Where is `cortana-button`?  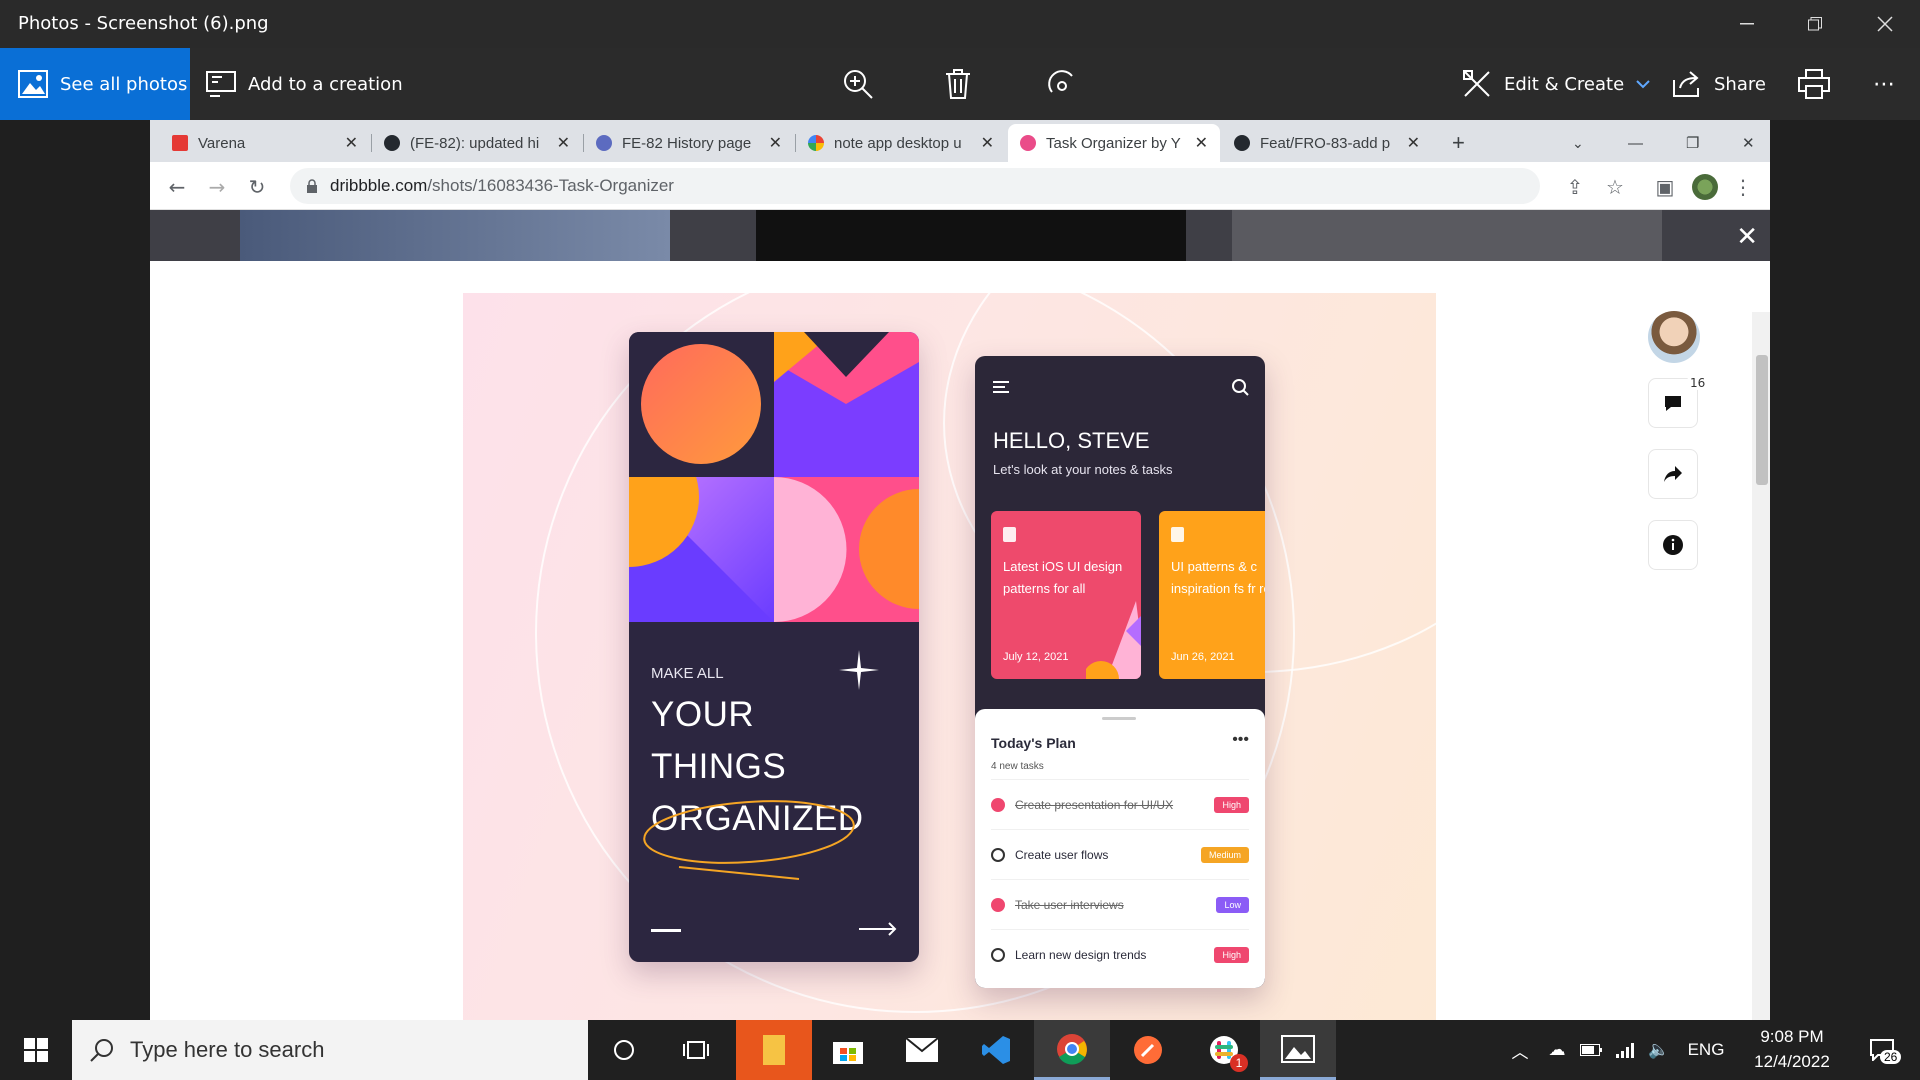
cortana-button is located at coordinates (624, 1050).